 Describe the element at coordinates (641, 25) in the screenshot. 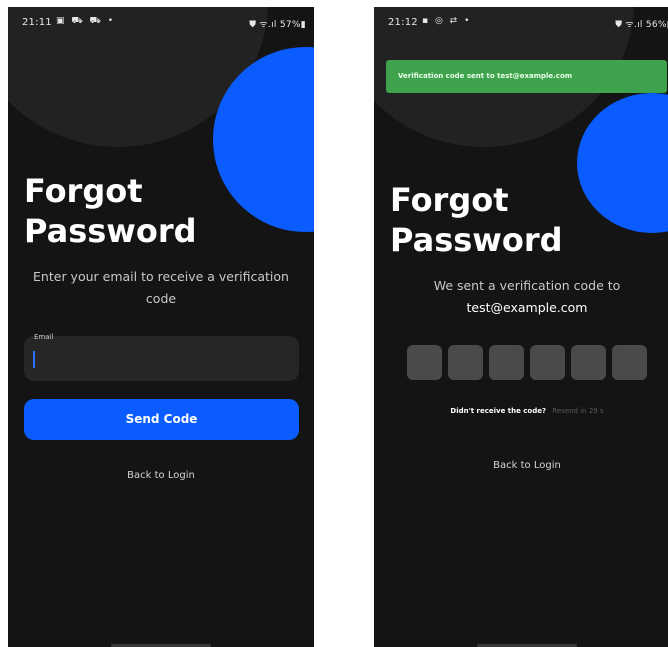

I see `battery-signal-status: ⛊ ᯤ.ıl 56%▮` at that location.